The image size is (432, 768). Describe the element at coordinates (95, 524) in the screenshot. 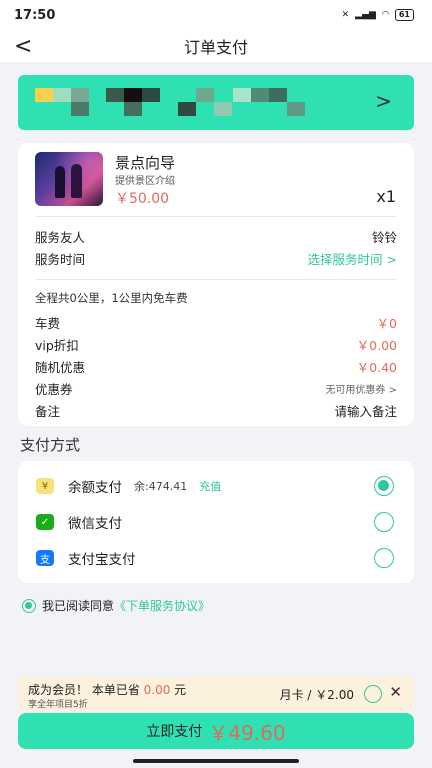

I see `wechat-label: 微信支付` at that location.